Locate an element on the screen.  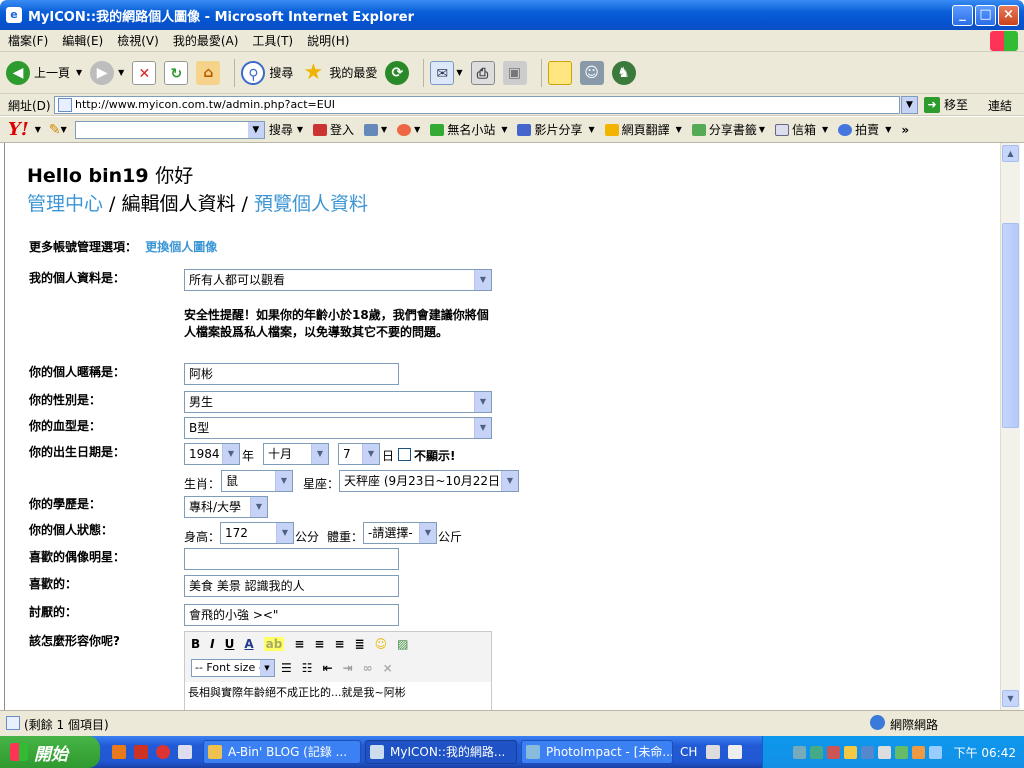
menu-edit: 編輯(E) is located at coordinates (82, 40).